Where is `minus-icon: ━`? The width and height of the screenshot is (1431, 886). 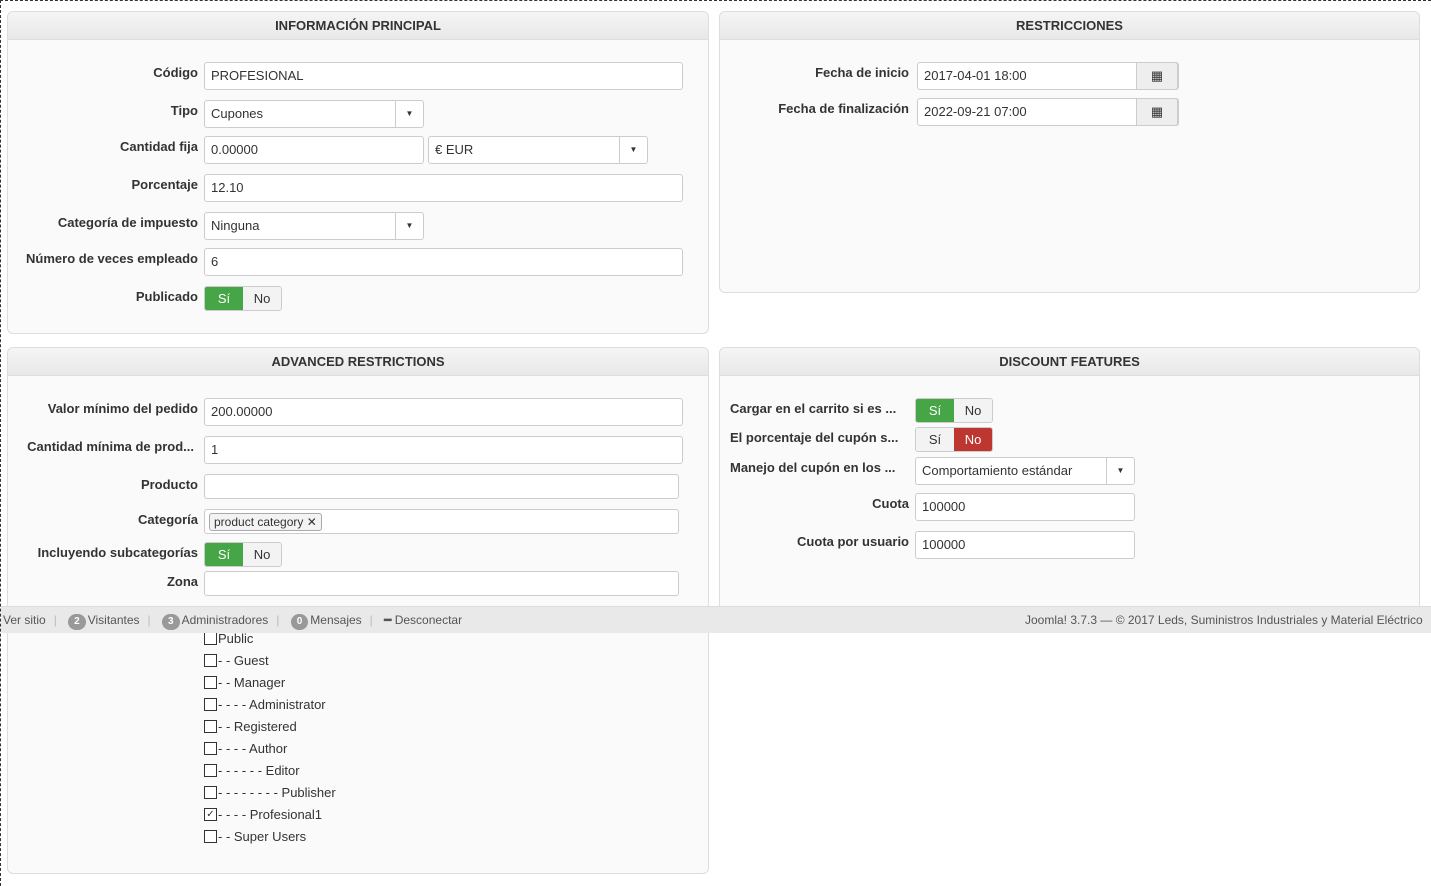 minus-icon: ━ is located at coordinates (388, 620).